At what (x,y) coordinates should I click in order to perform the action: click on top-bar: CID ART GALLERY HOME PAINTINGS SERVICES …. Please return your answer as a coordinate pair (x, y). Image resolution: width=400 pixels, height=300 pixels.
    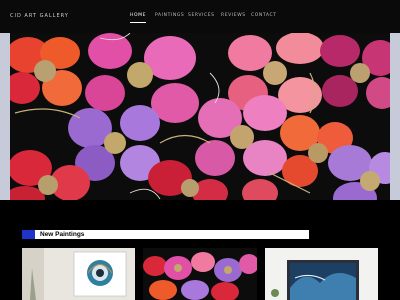
    Looking at the image, I should click on (200, 16).